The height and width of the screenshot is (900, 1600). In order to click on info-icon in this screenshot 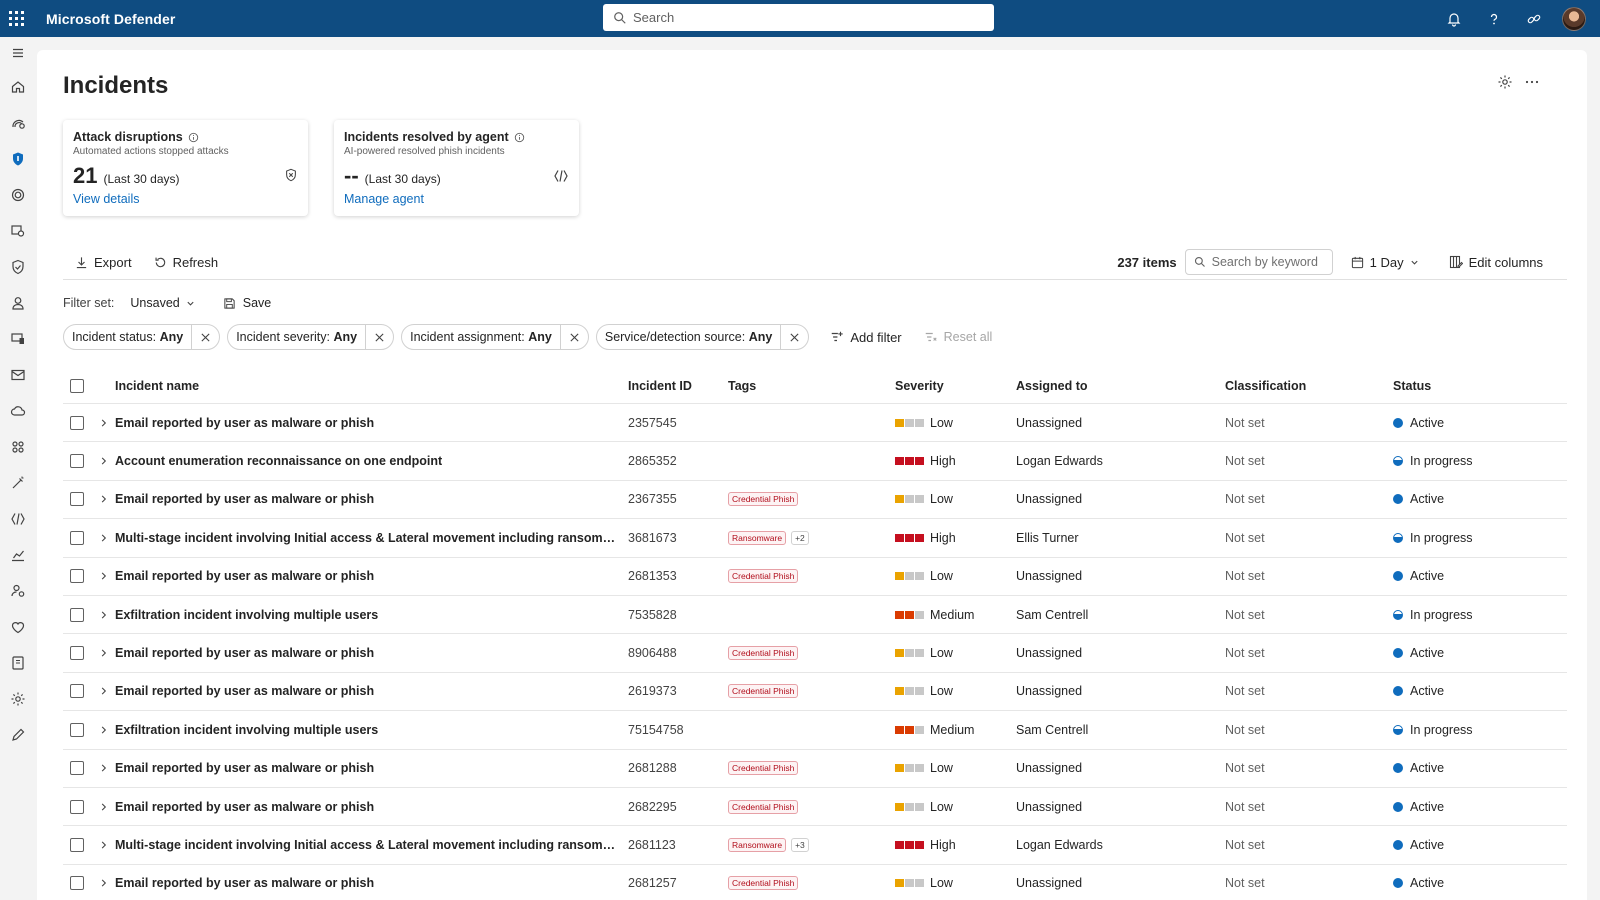, I will do `click(193, 137)`.